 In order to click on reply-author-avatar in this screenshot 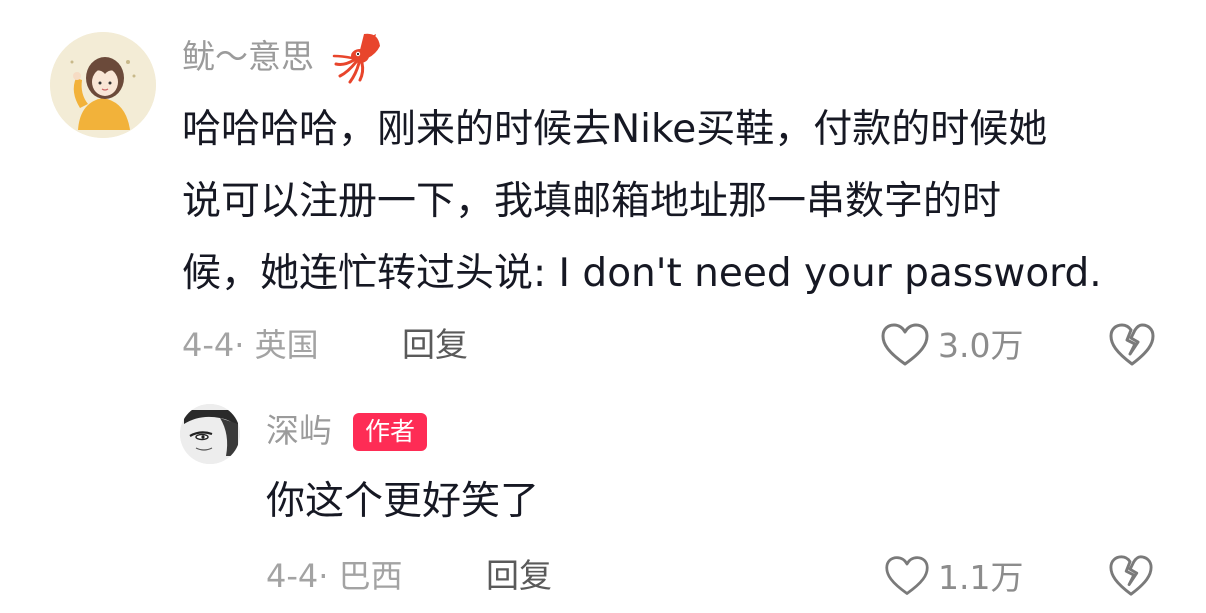, I will do `click(210, 434)`.